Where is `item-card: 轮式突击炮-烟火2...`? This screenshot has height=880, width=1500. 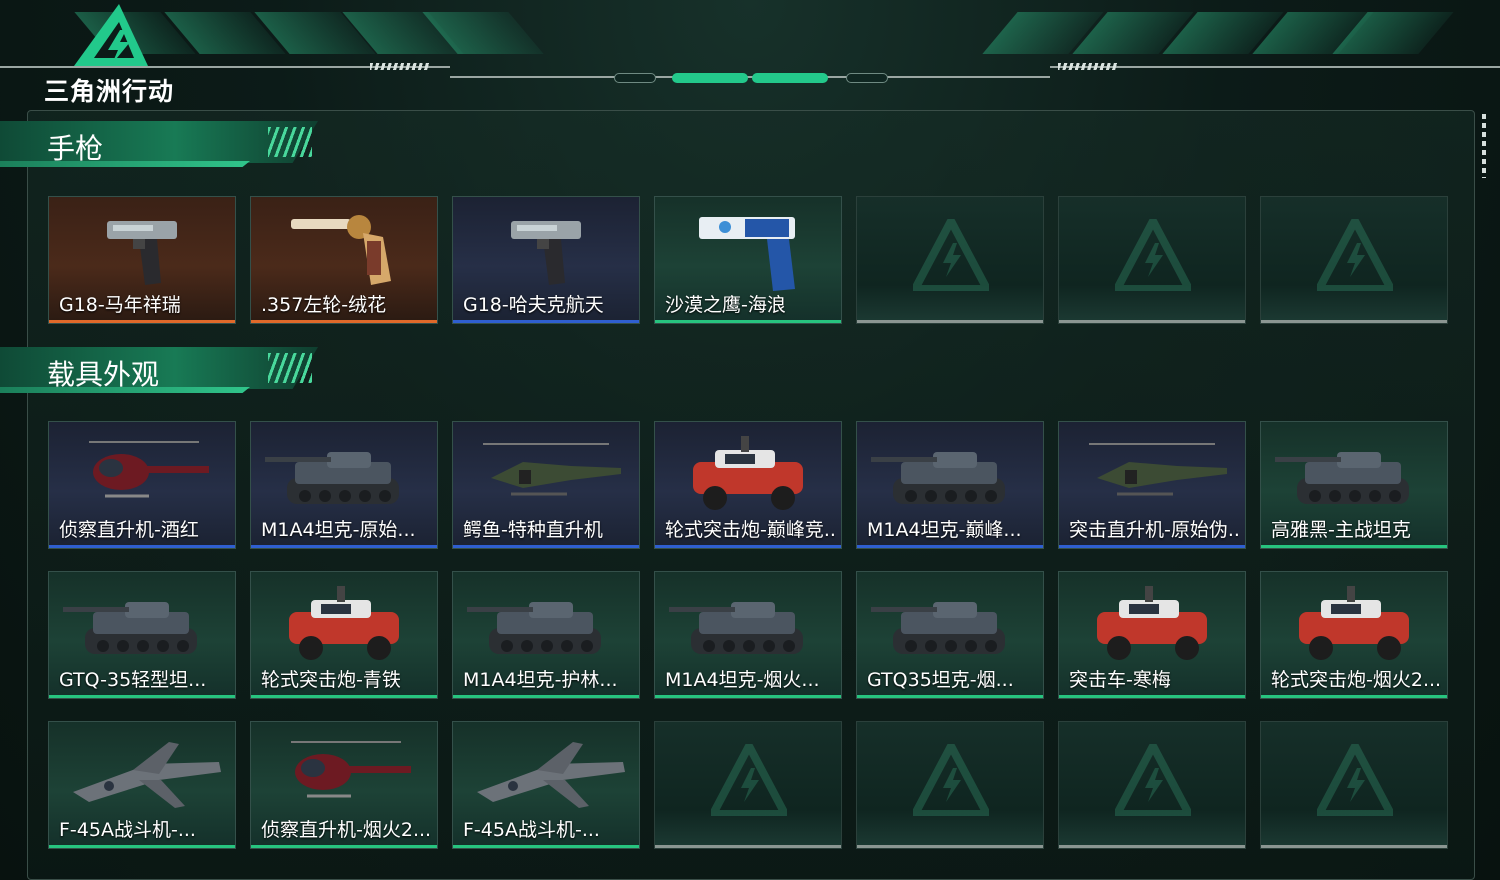
item-card: 轮式突击炮-烟火2... is located at coordinates (1354, 635).